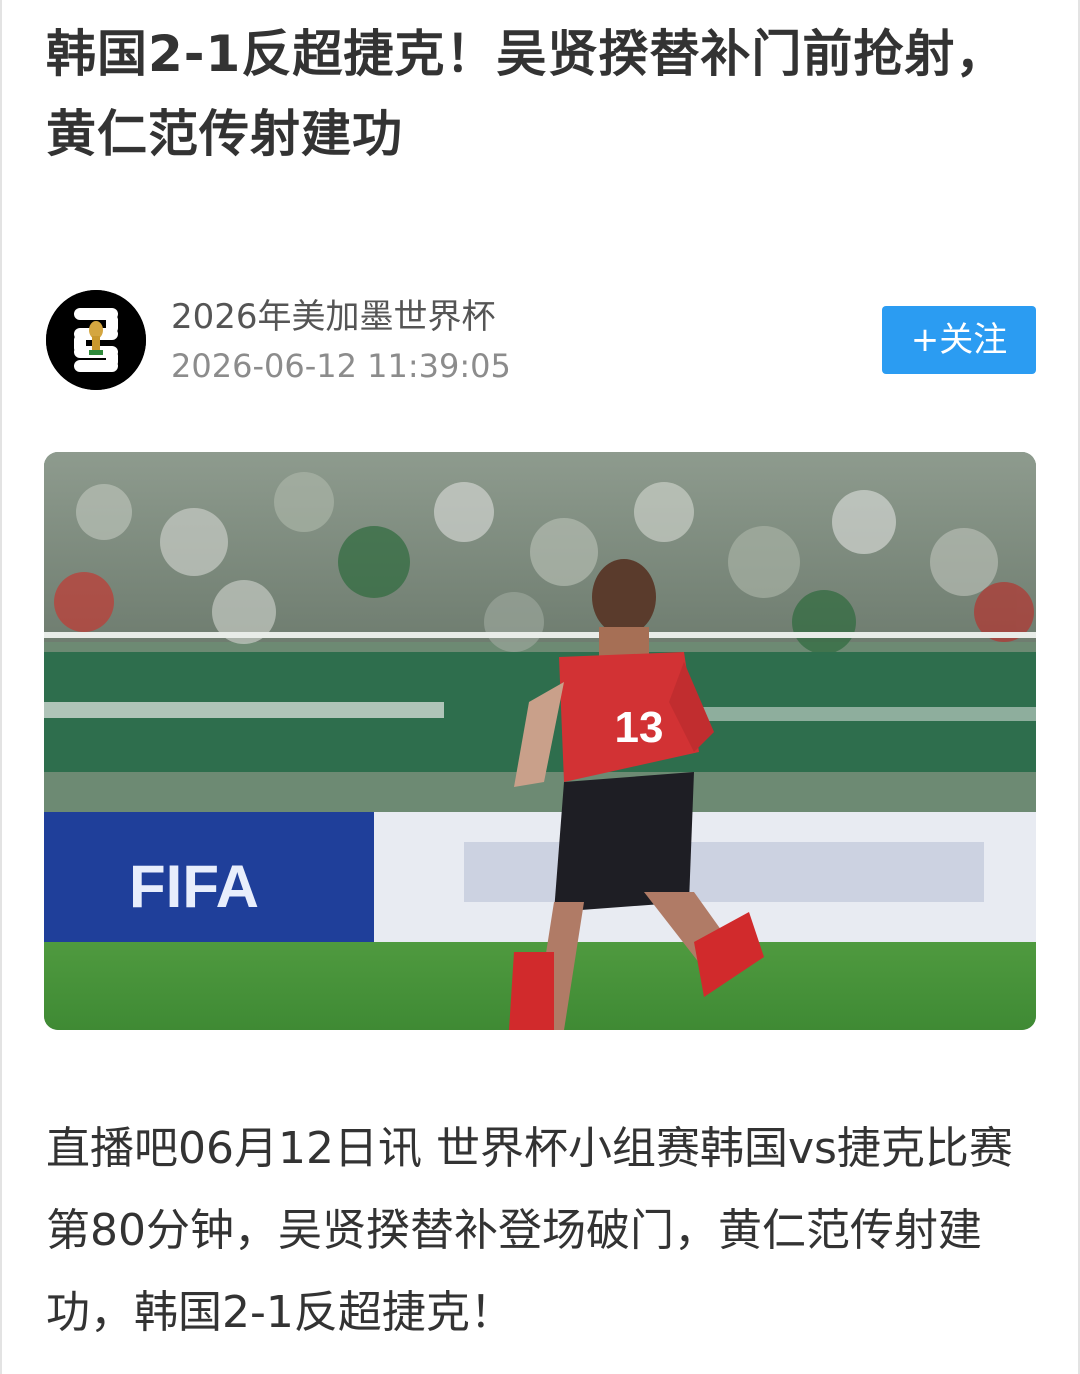  I want to click on author-row: FIFA 2026年美加墨世界杯 2026-06-12 11:39:05 +关注, so click(541, 340).